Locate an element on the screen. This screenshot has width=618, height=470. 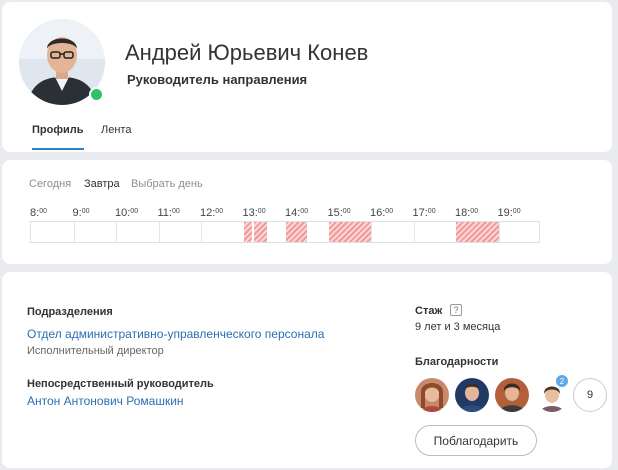
thanks-label: Благодарности is located at coordinates (457, 362).